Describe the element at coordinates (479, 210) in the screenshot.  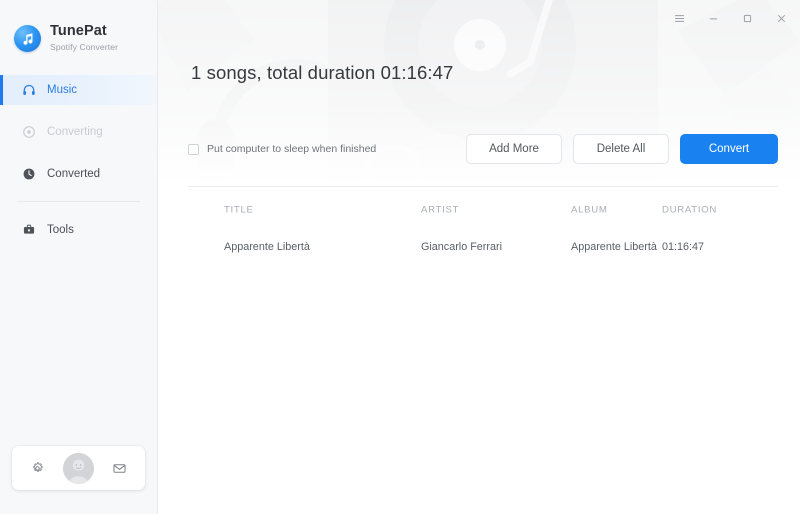
I see `table-header-row: TITLE ARTIST ALBUM DURATION` at that location.